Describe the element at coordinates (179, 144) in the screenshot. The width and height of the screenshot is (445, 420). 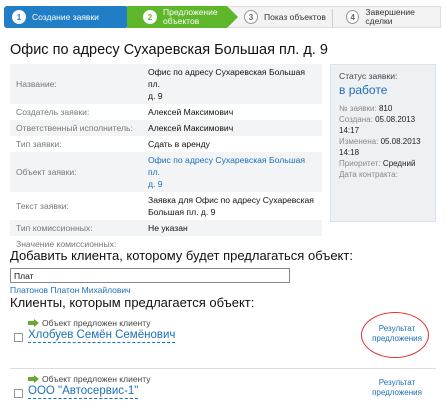
I see `detail-value: Сдать в аренду` at that location.